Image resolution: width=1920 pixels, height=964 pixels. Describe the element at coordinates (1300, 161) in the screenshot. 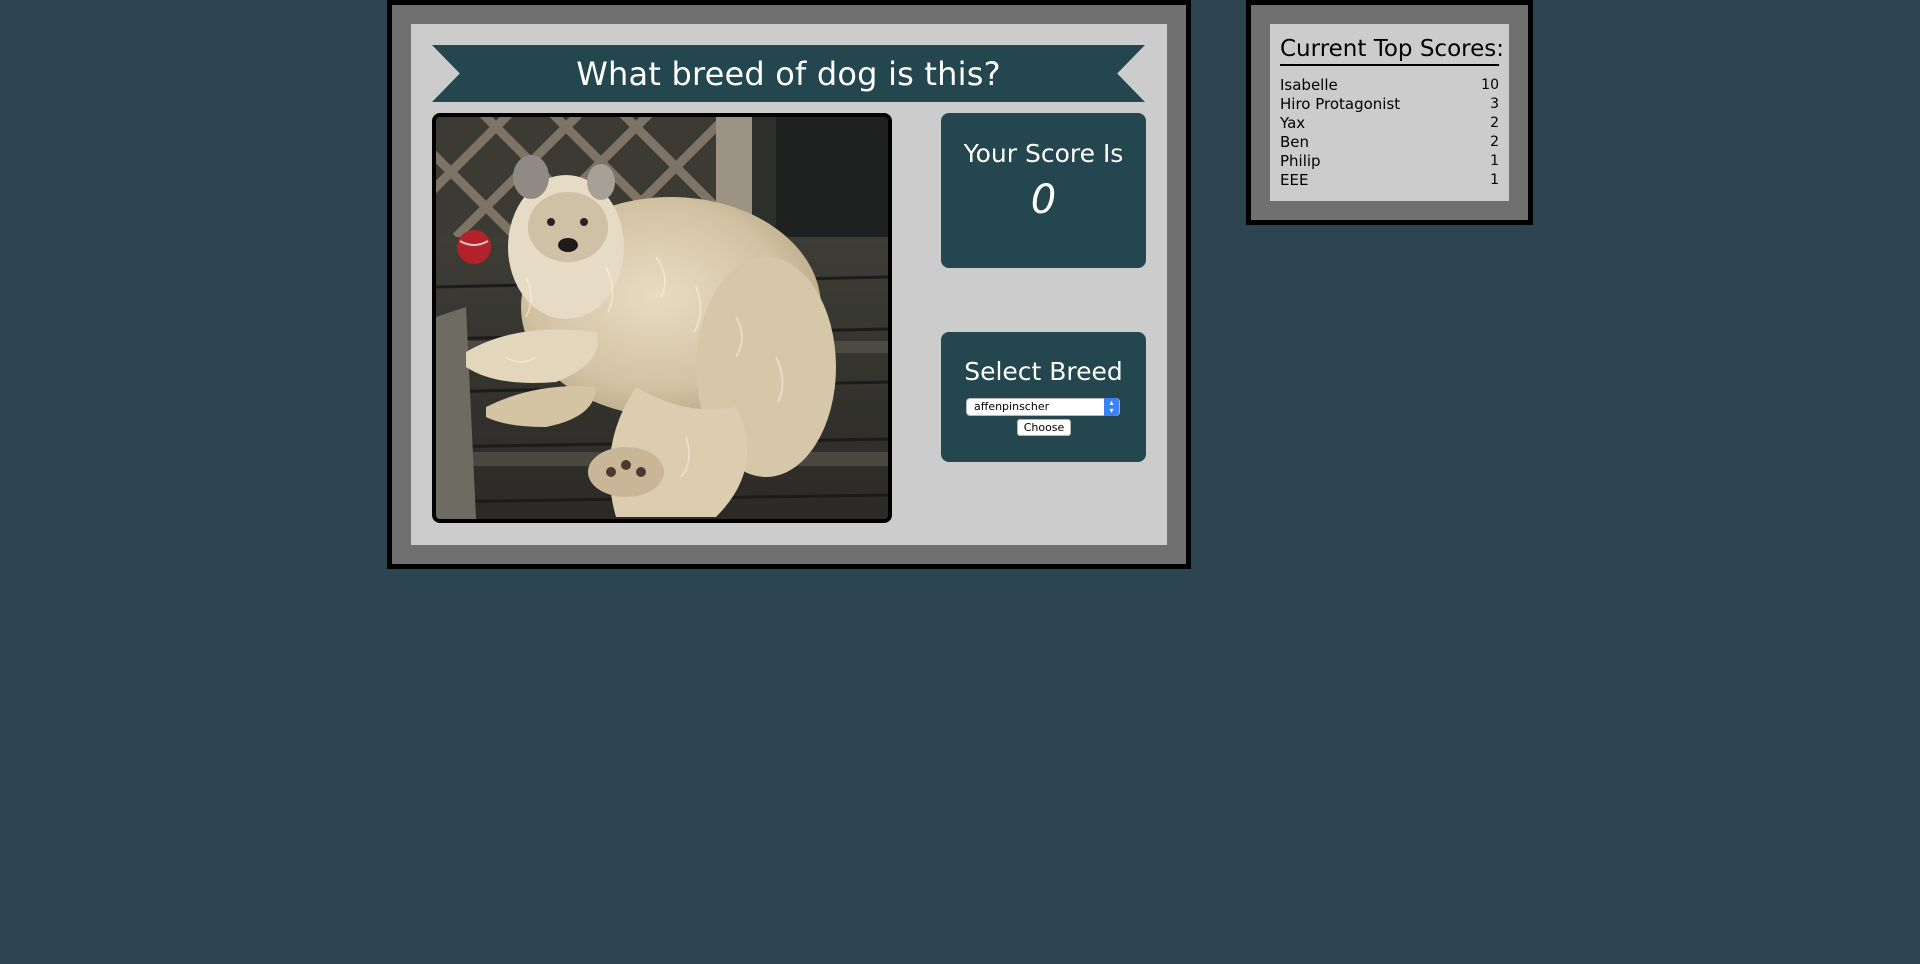

I see `leaderboard-name: Philip` at that location.